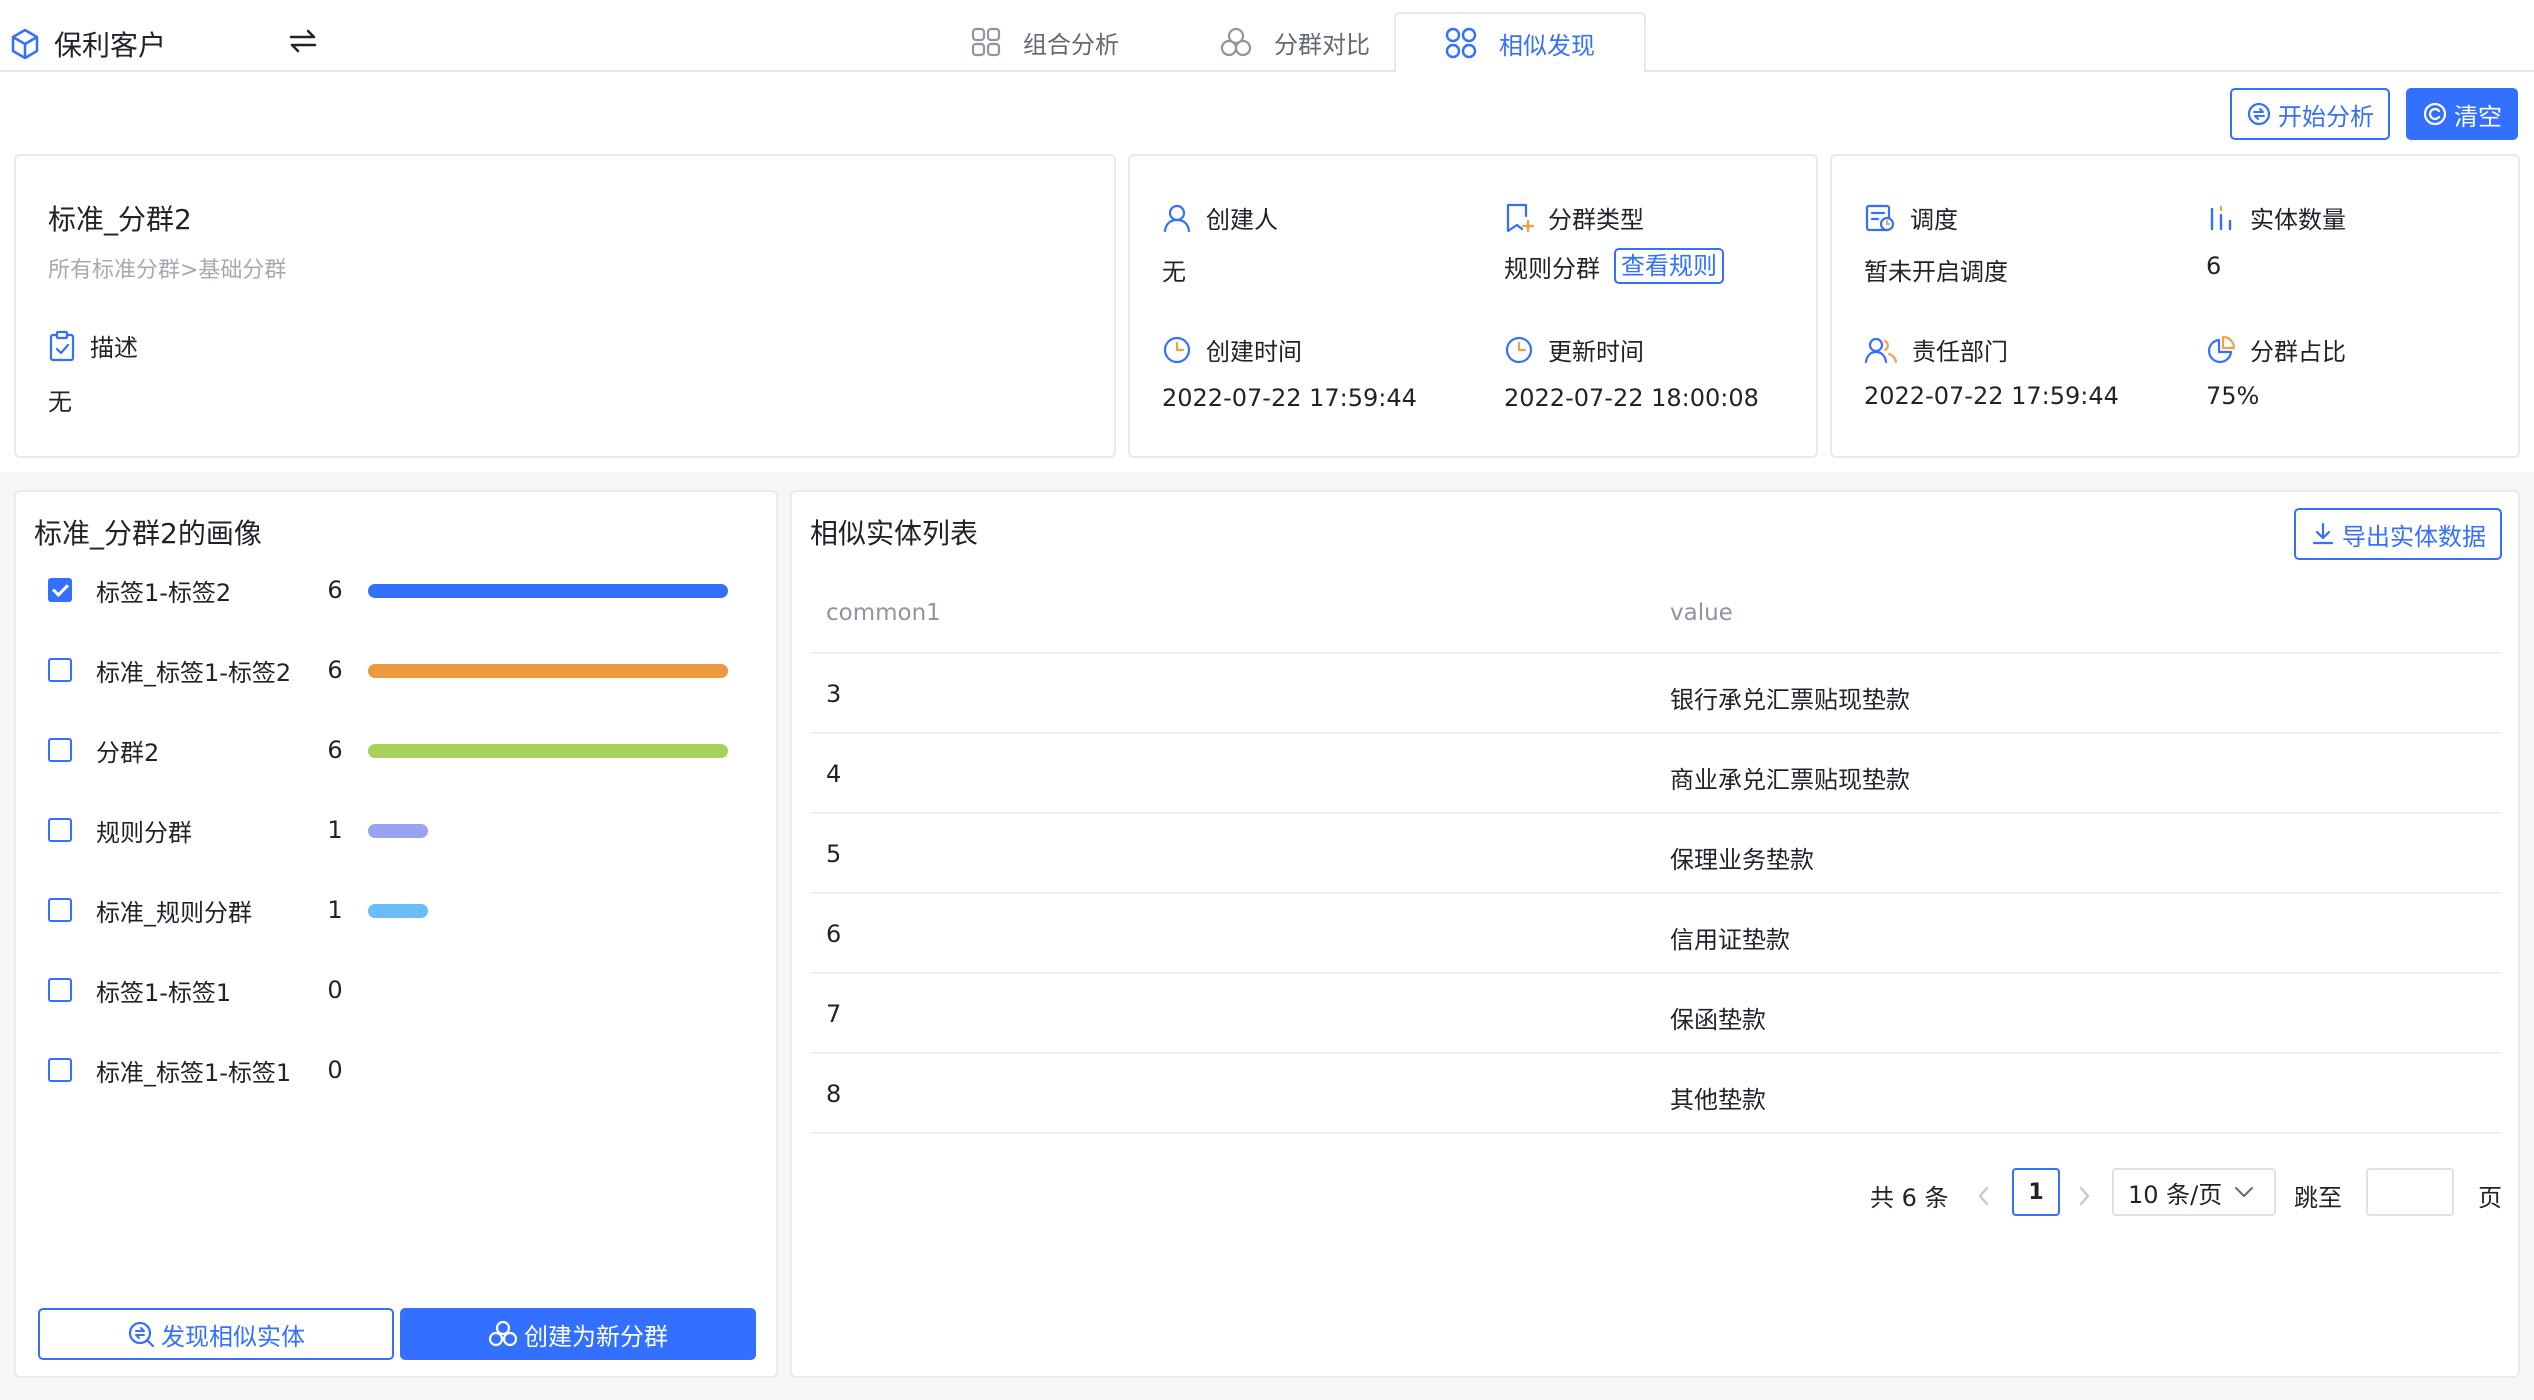  Describe the element at coordinates (141, 1334) in the screenshot. I see `search-icon` at that location.